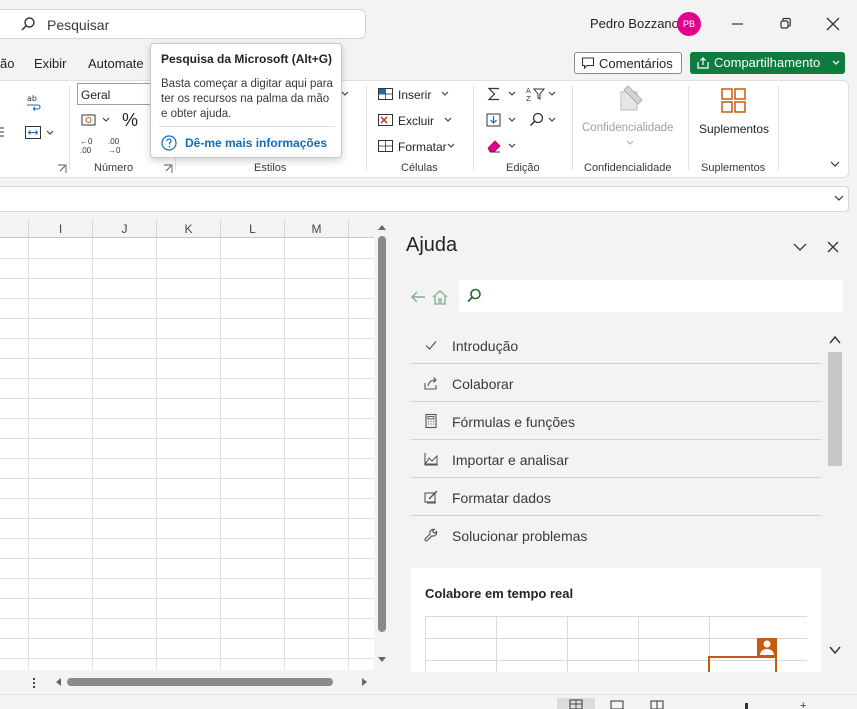 The width and height of the screenshot is (857, 709). Describe the element at coordinates (734, 129) in the screenshot. I see `addins-button: Suplementos` at that location.